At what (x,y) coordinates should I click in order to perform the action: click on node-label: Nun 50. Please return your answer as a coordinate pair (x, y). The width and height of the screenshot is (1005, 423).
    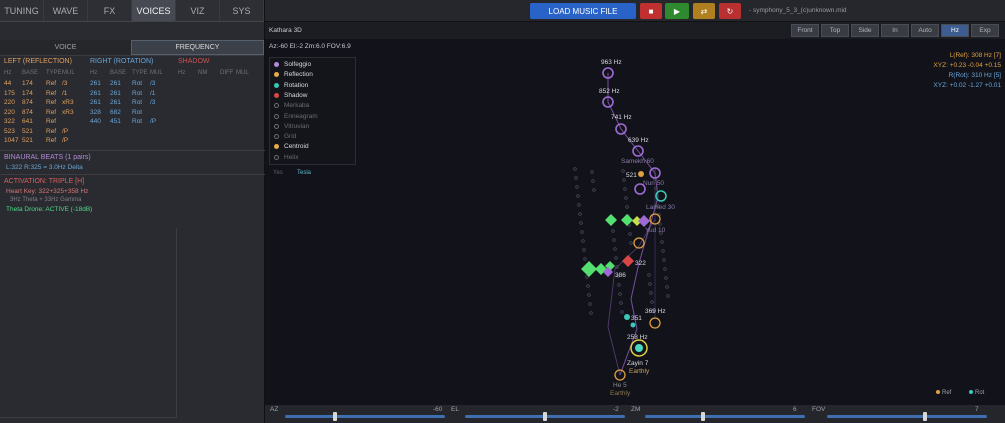
    Looking at the image, I should click on (653, 183).